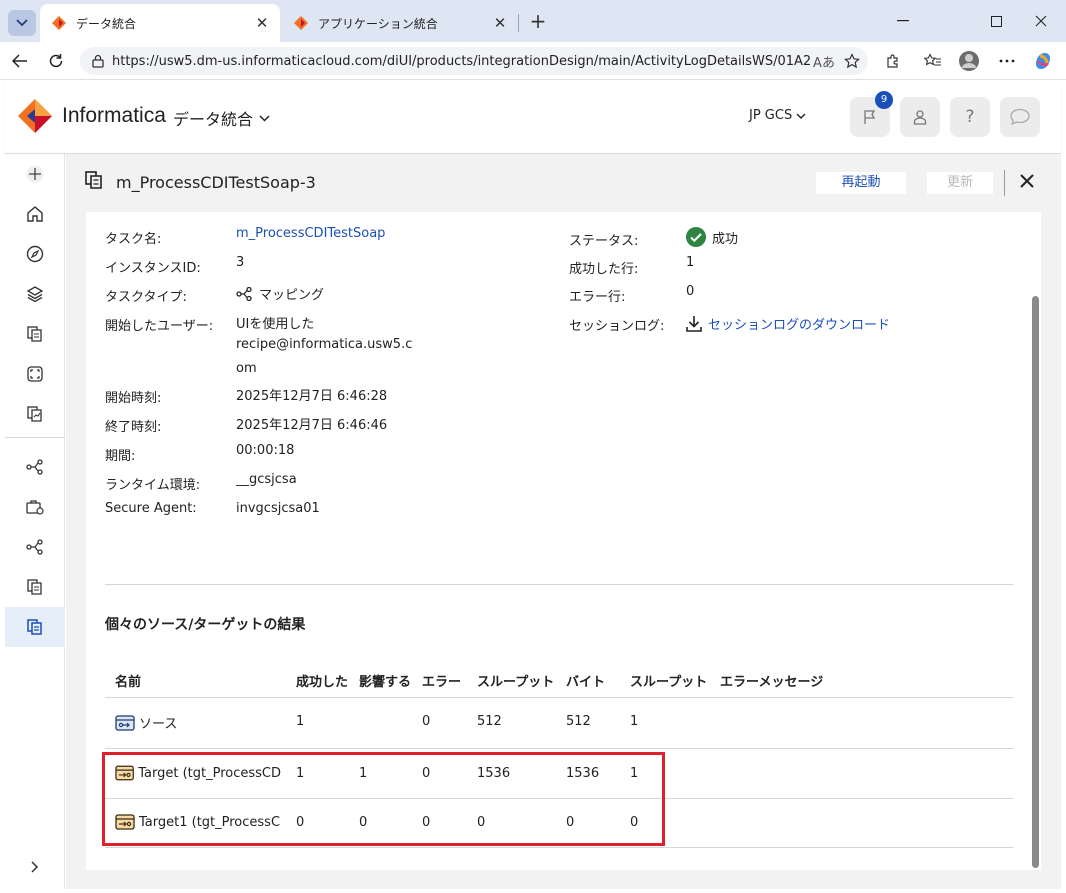 This screenshot has height=893, width=1066. Describe the element at coordinates (160, 23) in the screenshot. I see `tab-data-integration: データ統合 ✕` at that location.